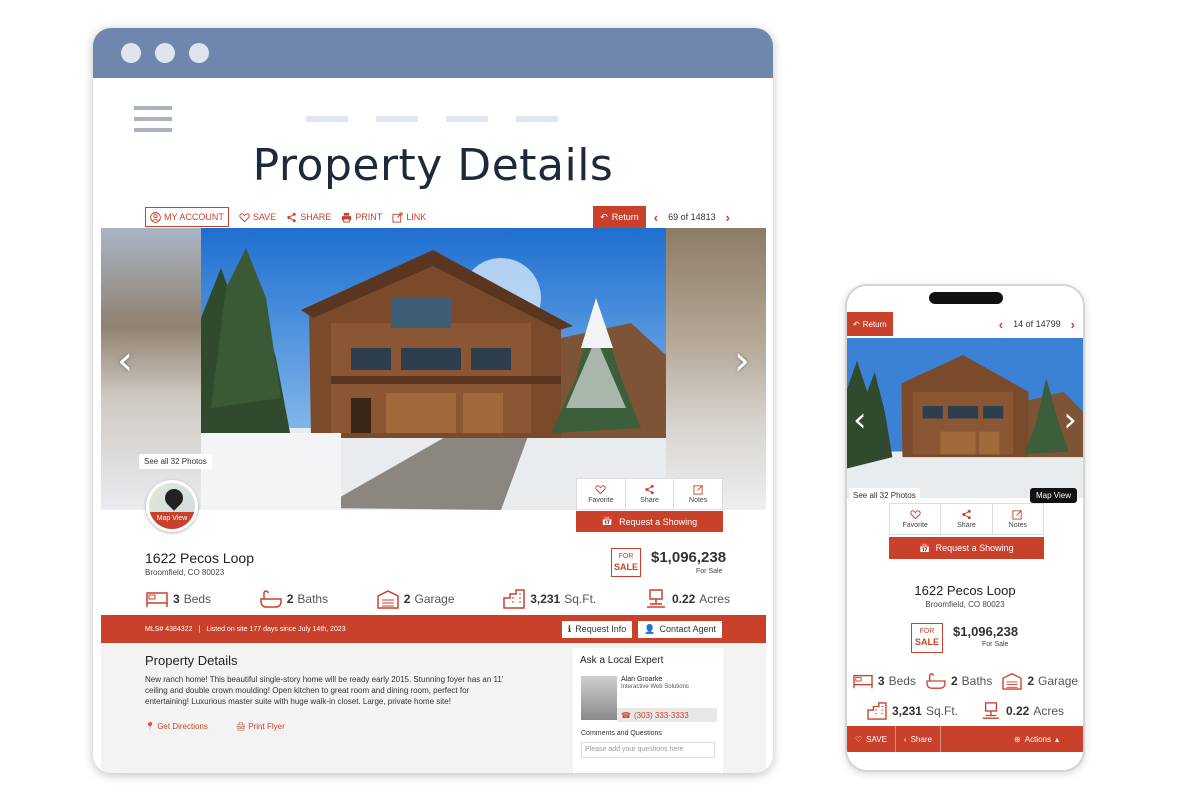  What do you see at coordinates (689, 557) in the screenshot?
I see `listing-price: $1,096,238` at bounding box center [689, 557].